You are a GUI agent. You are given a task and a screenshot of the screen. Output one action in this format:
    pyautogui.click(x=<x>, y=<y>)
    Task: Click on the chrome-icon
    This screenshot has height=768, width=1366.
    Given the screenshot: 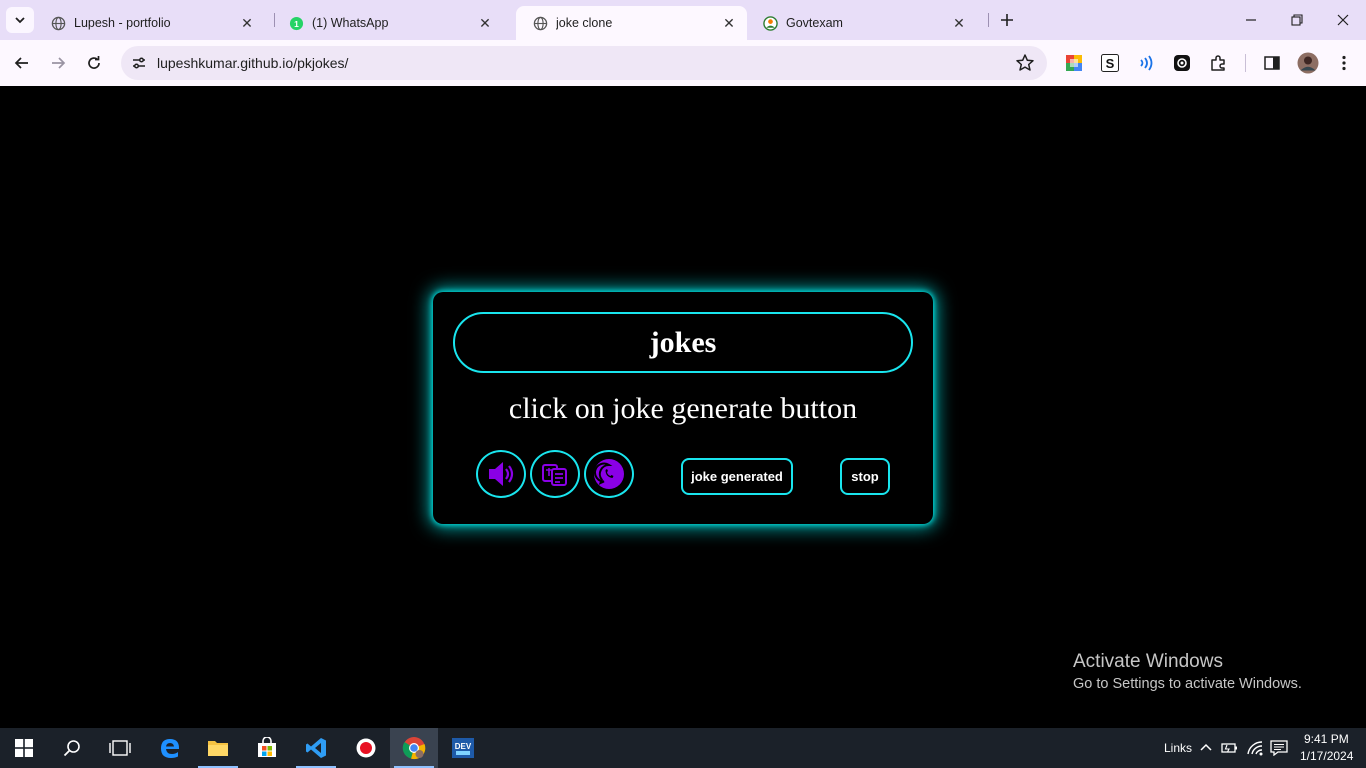 What is the action you would take?
    pyautogui.click(x=414, y=748)
    